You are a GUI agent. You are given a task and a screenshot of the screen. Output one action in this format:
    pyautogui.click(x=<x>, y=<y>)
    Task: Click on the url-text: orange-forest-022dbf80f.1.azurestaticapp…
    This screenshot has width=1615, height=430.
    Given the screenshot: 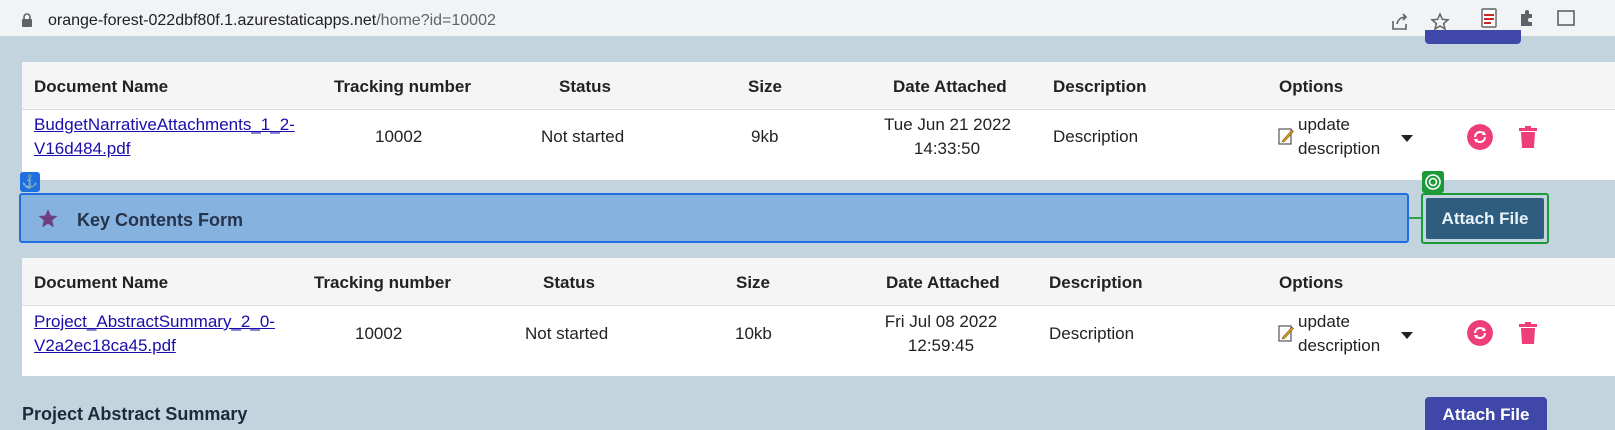 What is the action you would take?
    pyautogui.click(x=272, y=21)
    